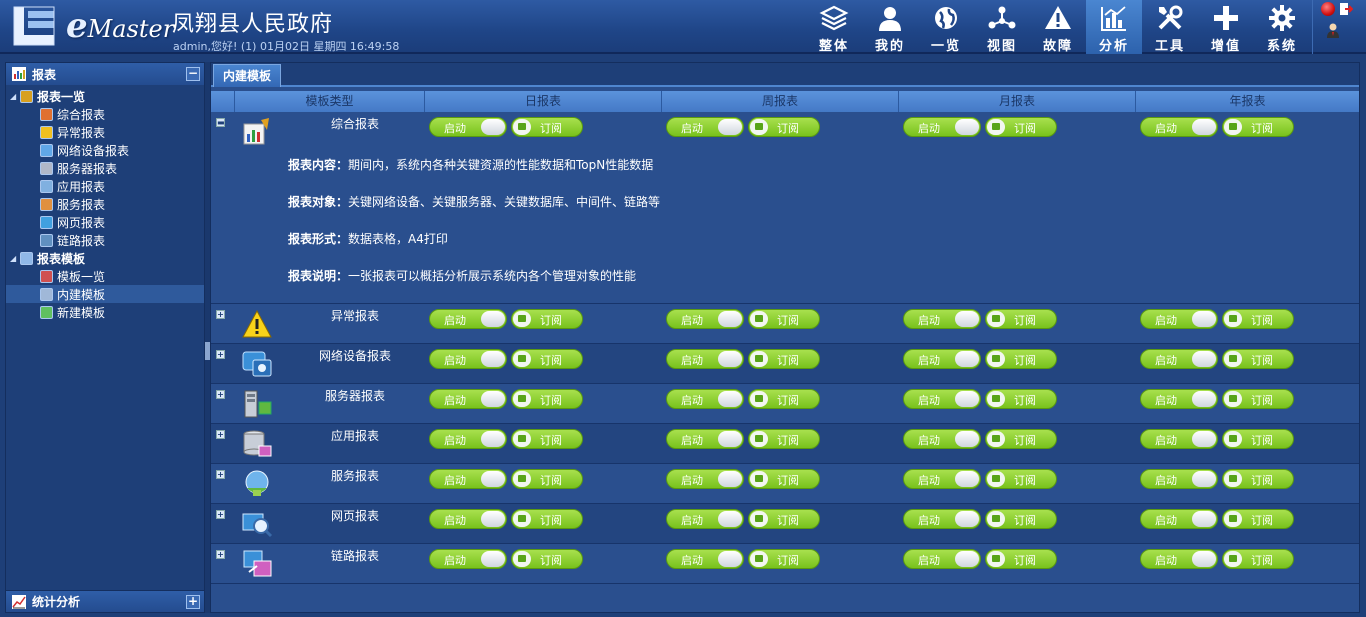 The width and height of the screenshot is (1366, 617). Describe the element at coordinates (193, 74) in the screenshot. I see `collapse-button: −` at that location.